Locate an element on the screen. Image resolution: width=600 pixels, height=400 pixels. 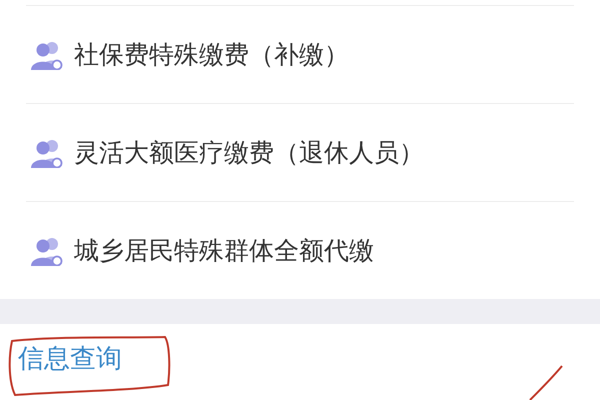
annotation-stroke is located at coordinates (546, 382).